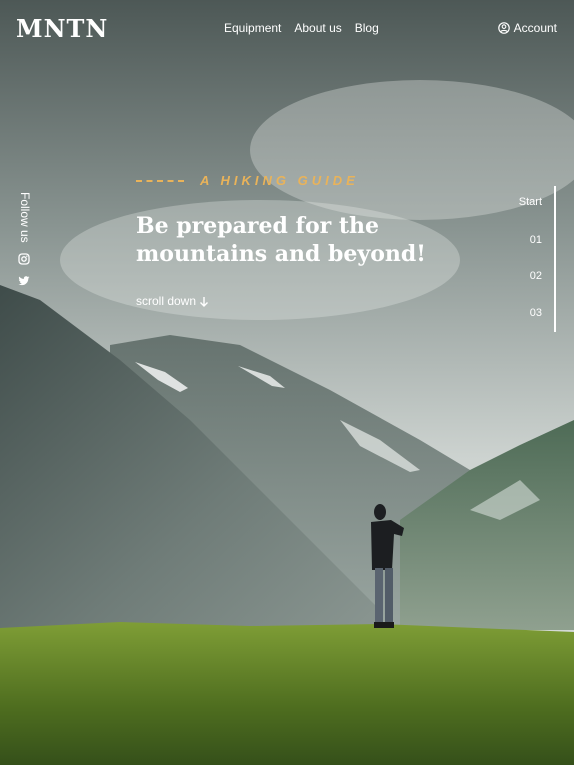  Describe the element at coordinates (25, 217) in the screenshot. I see `follow-us-label: Follow us` at that location.